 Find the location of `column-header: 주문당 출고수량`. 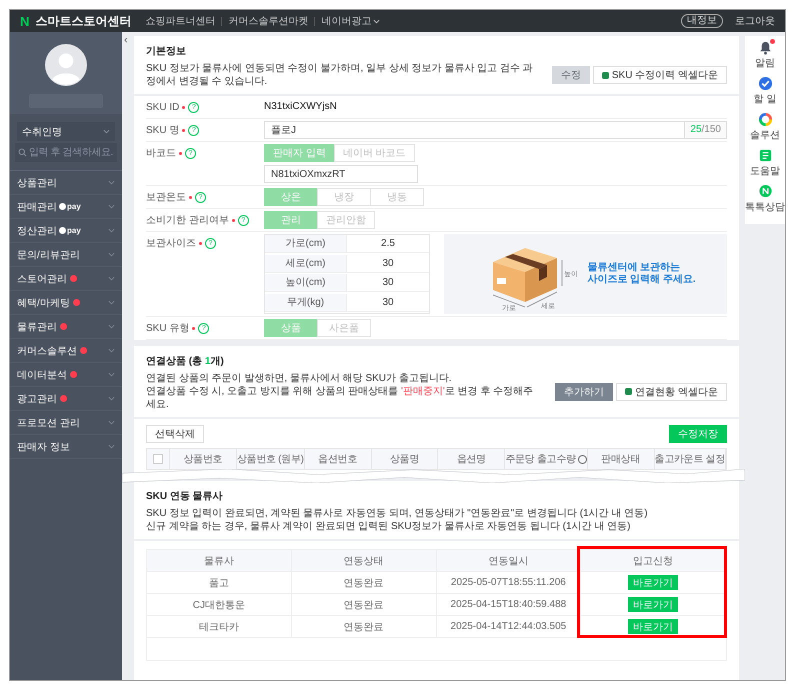

column-header: 주문당 출고수량 is located at coordinates (546, 459).